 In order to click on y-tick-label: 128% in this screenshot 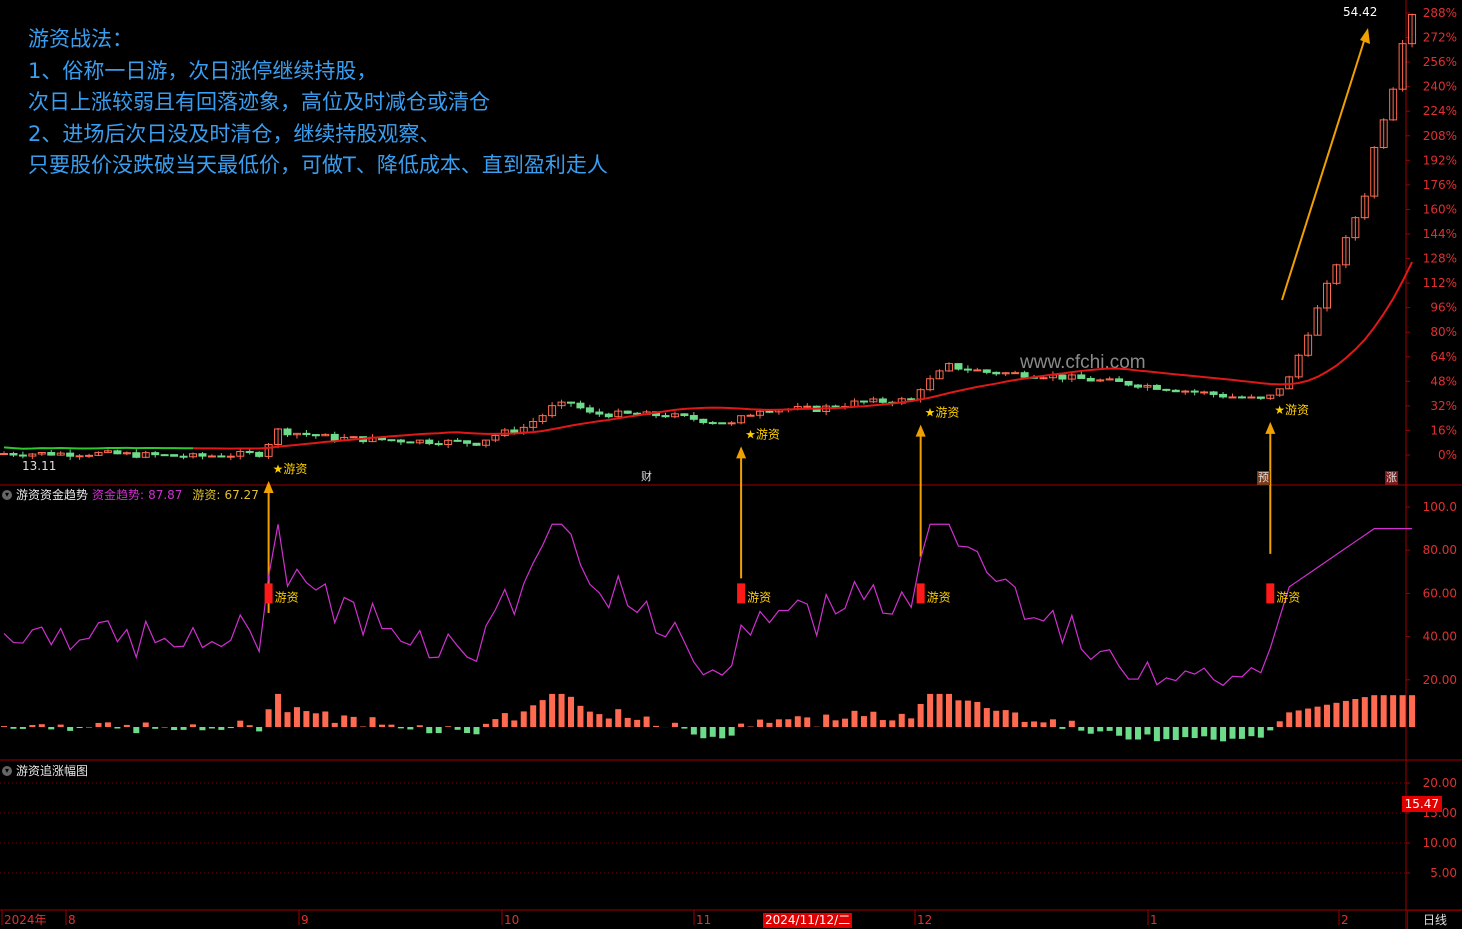, I will do `click(1440, 259)`.